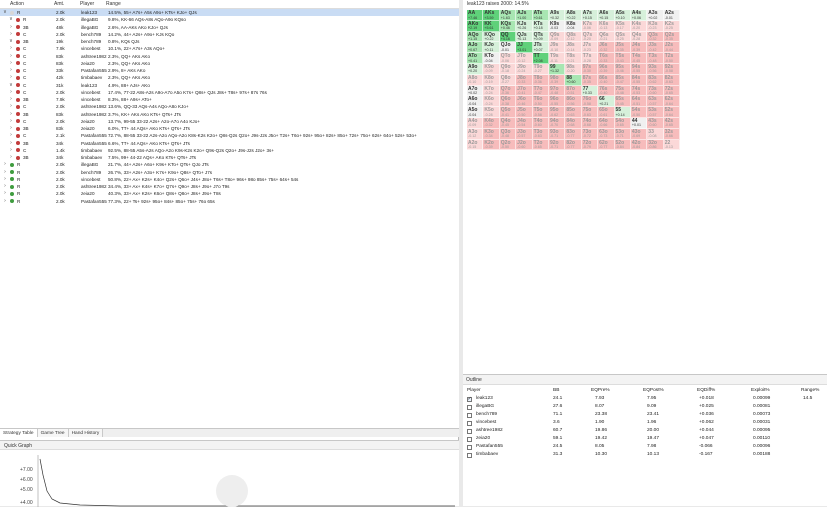  Describe the element at coordinates (556, 391) in the screenshot. I see `col-bb: BB` at that location.